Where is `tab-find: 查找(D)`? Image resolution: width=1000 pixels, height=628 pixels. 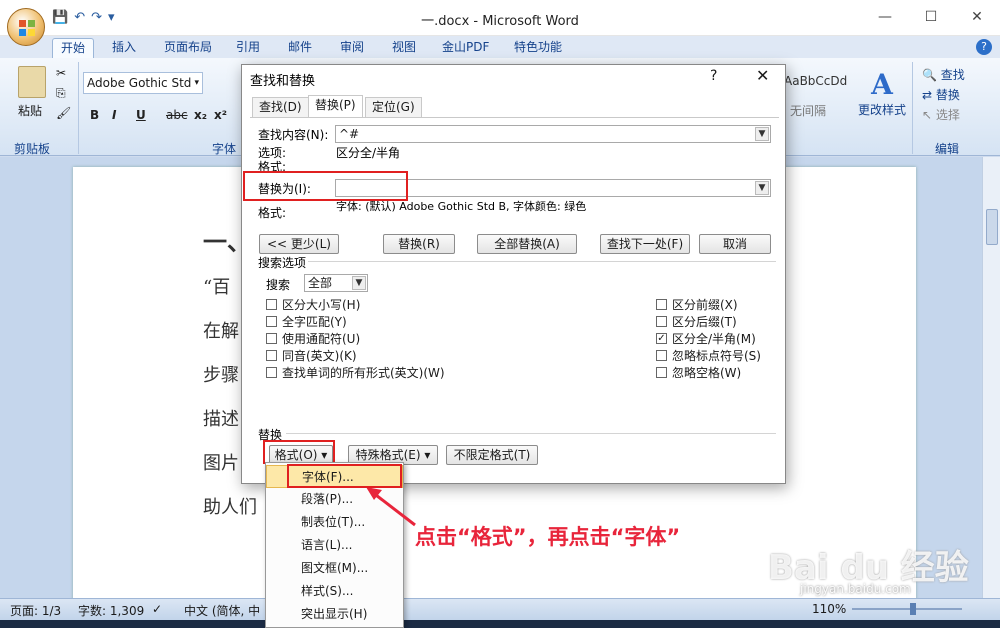
tab-find: 查找(D) is located at coordinates (280, 107).